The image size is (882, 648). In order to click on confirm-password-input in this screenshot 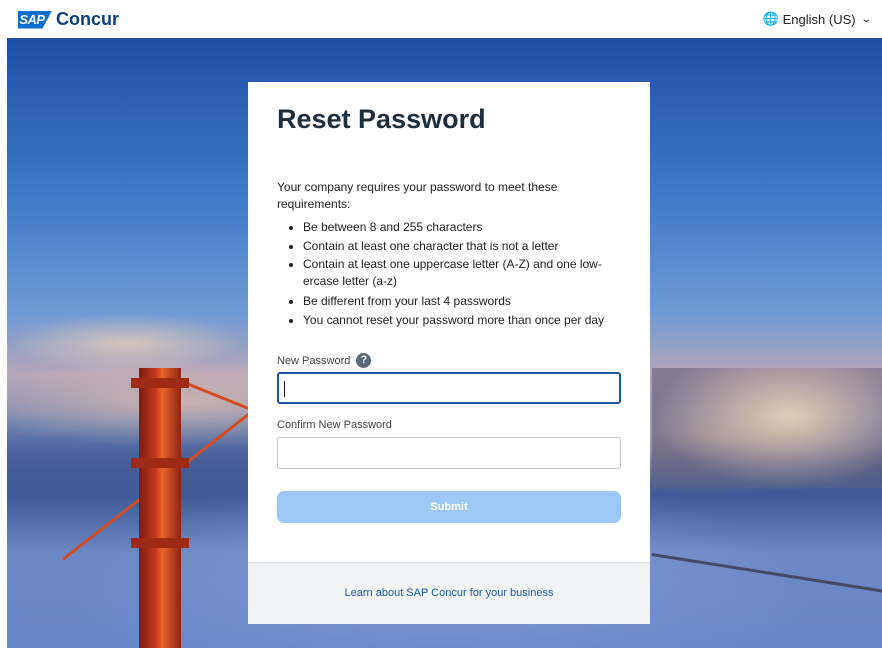, I will do `click(449, 453)`.